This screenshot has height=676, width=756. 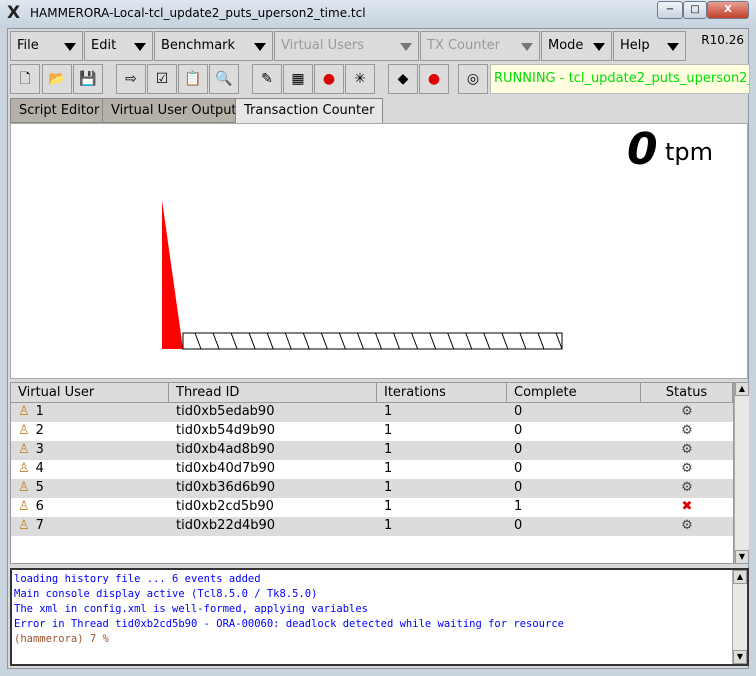 What do you see at coordinates (61, 639) in the screenshot?
I see `console-line: (hammerora) 7 %` at bounding box center [61, 639].